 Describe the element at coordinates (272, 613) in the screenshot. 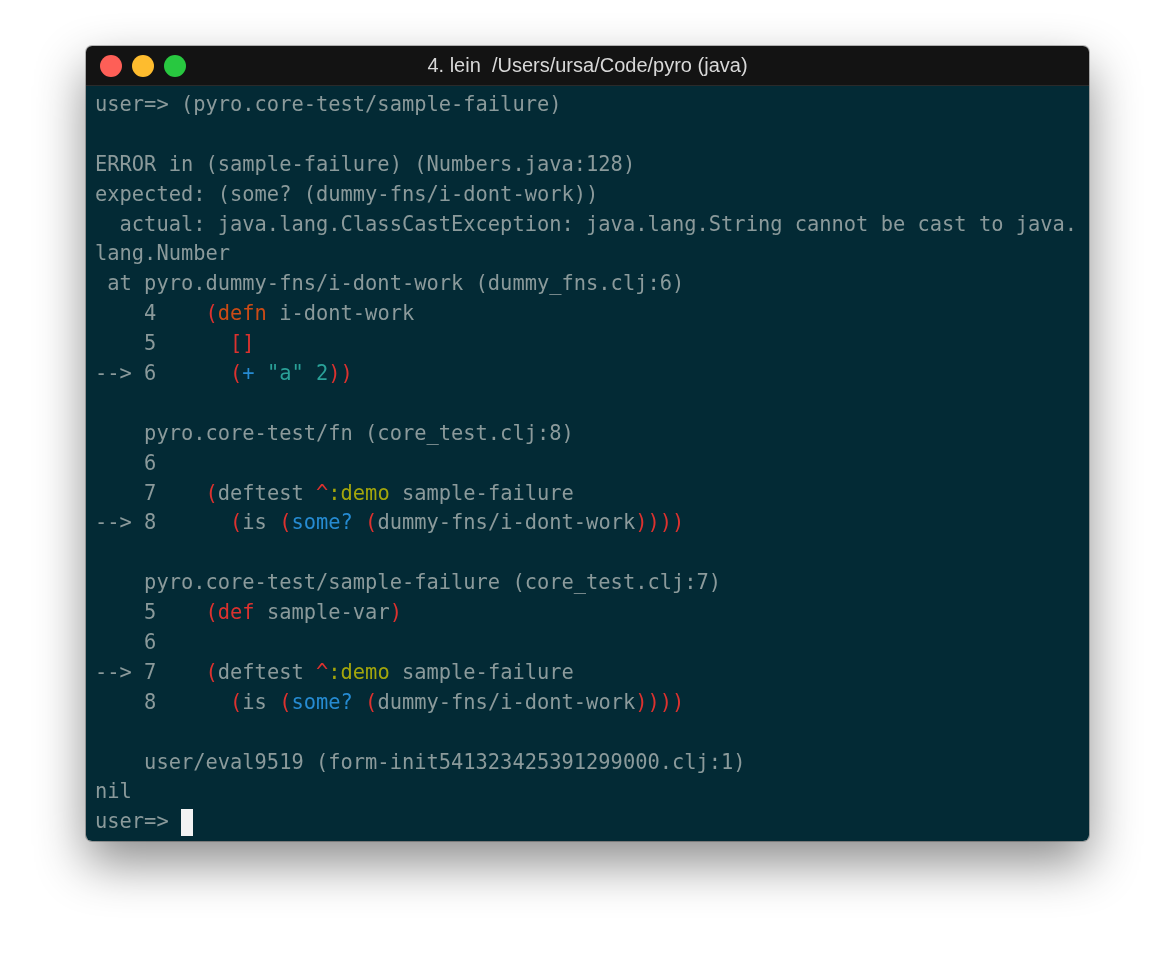

I see `terminal-line: 5 (def sample-var)` at that location.